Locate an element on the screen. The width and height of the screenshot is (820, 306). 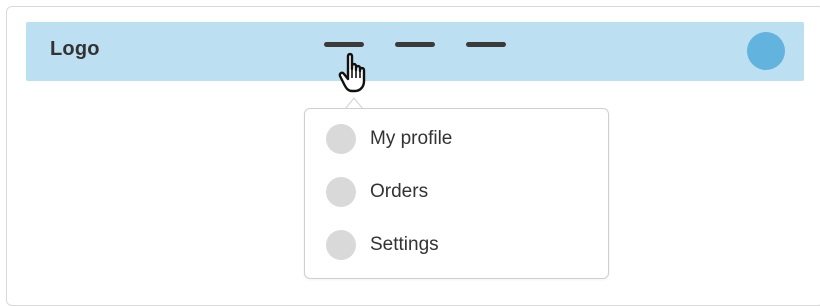
menu-item-orders: Orders is located at coordinates (456, 192).